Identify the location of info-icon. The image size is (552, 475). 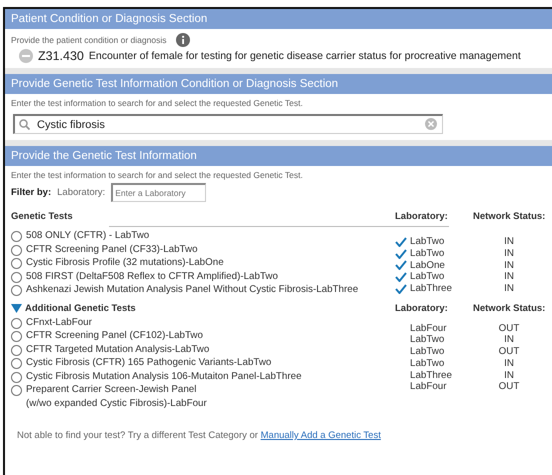
(183, 40).